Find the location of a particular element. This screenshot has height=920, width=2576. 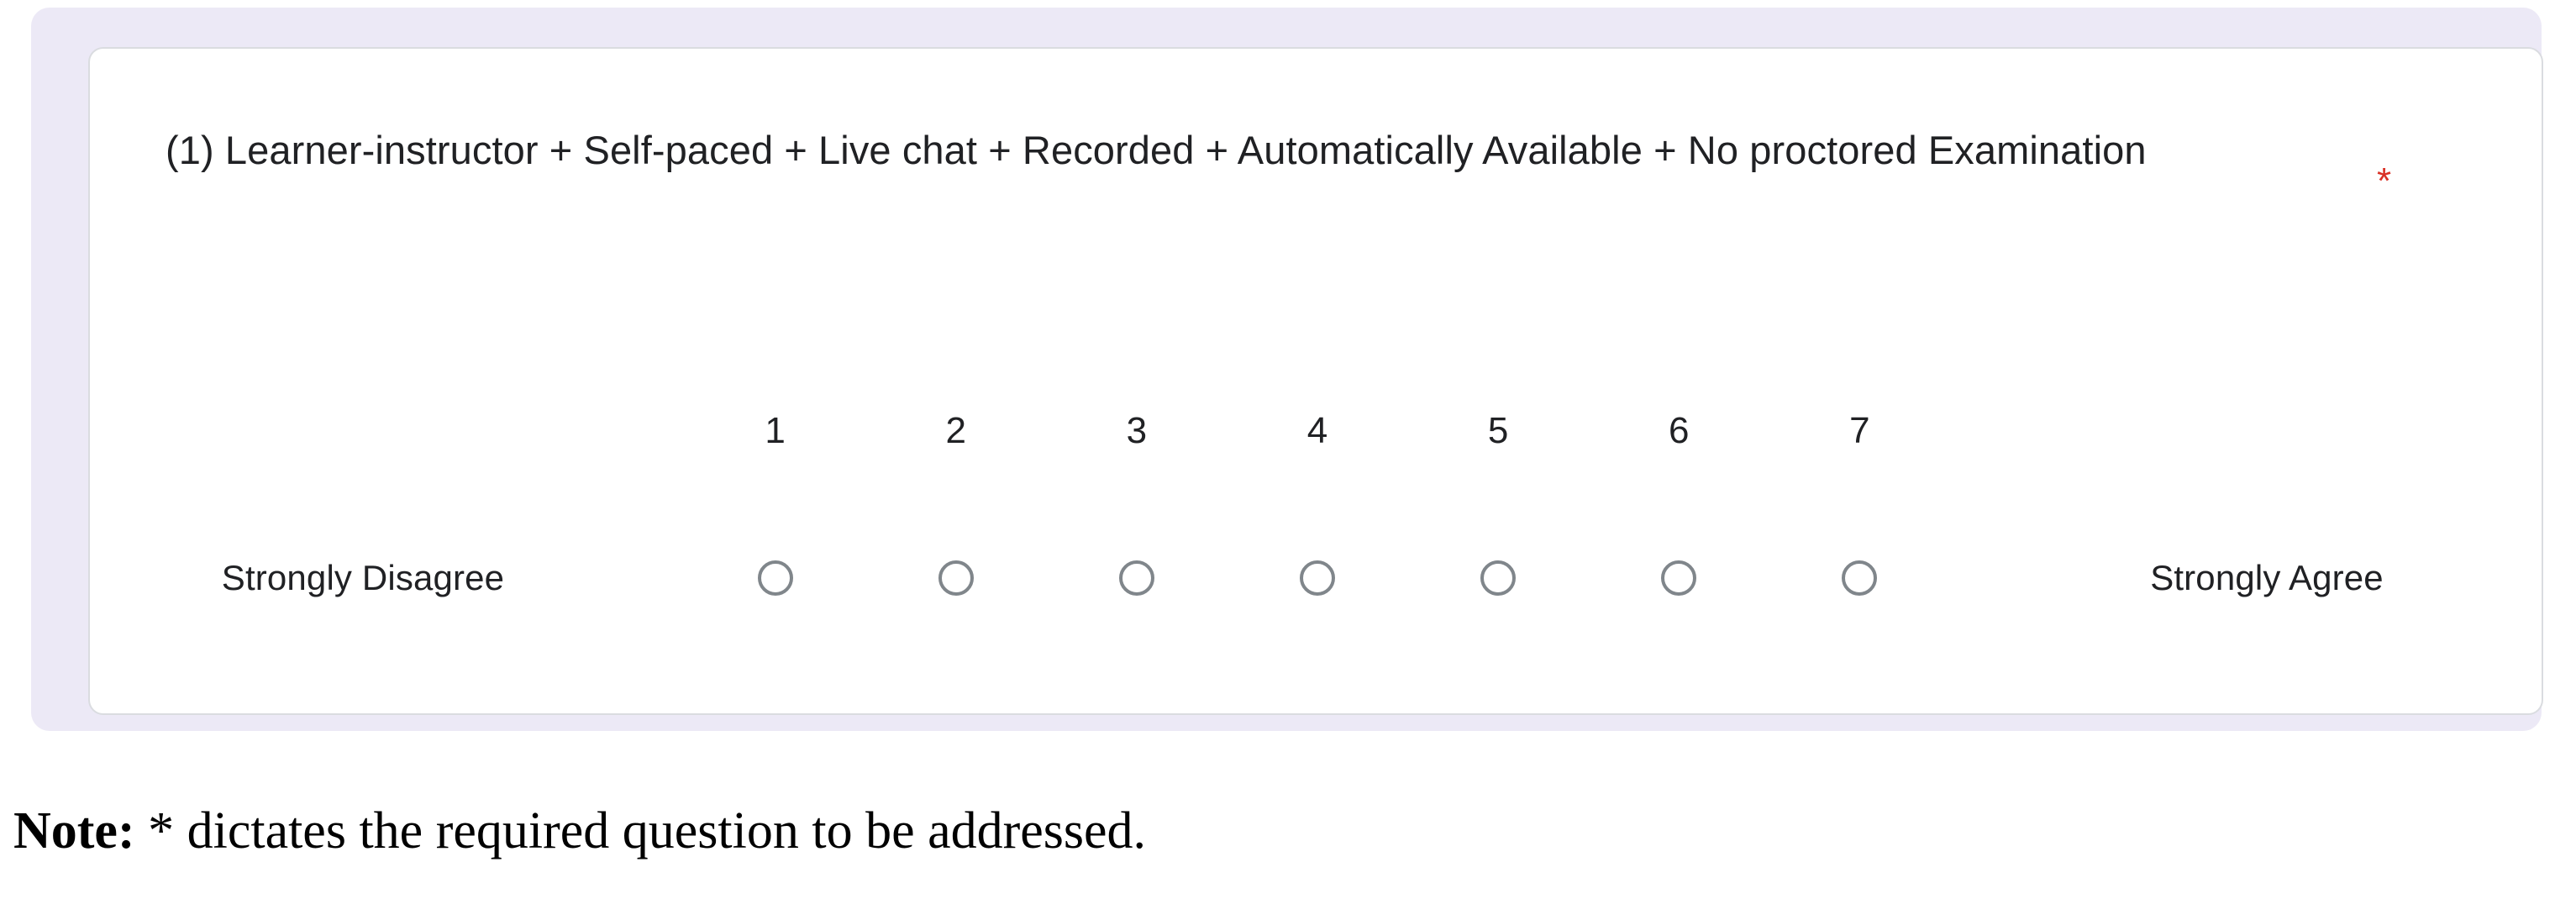

likert-options-row: Strongly Disagree Strongly Agree is located at coordinates (1317, 578).